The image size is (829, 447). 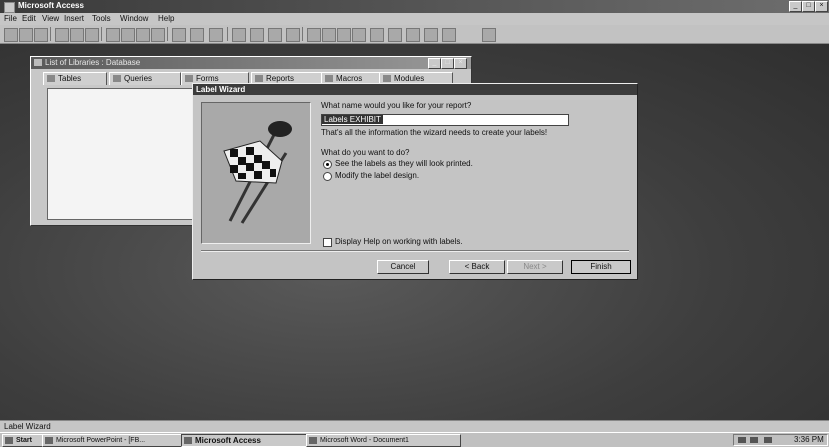 What do you see at coordinates (409, 78) in the screenshot?
I see `tab-label: Modules` at bounding box center [409, 78].